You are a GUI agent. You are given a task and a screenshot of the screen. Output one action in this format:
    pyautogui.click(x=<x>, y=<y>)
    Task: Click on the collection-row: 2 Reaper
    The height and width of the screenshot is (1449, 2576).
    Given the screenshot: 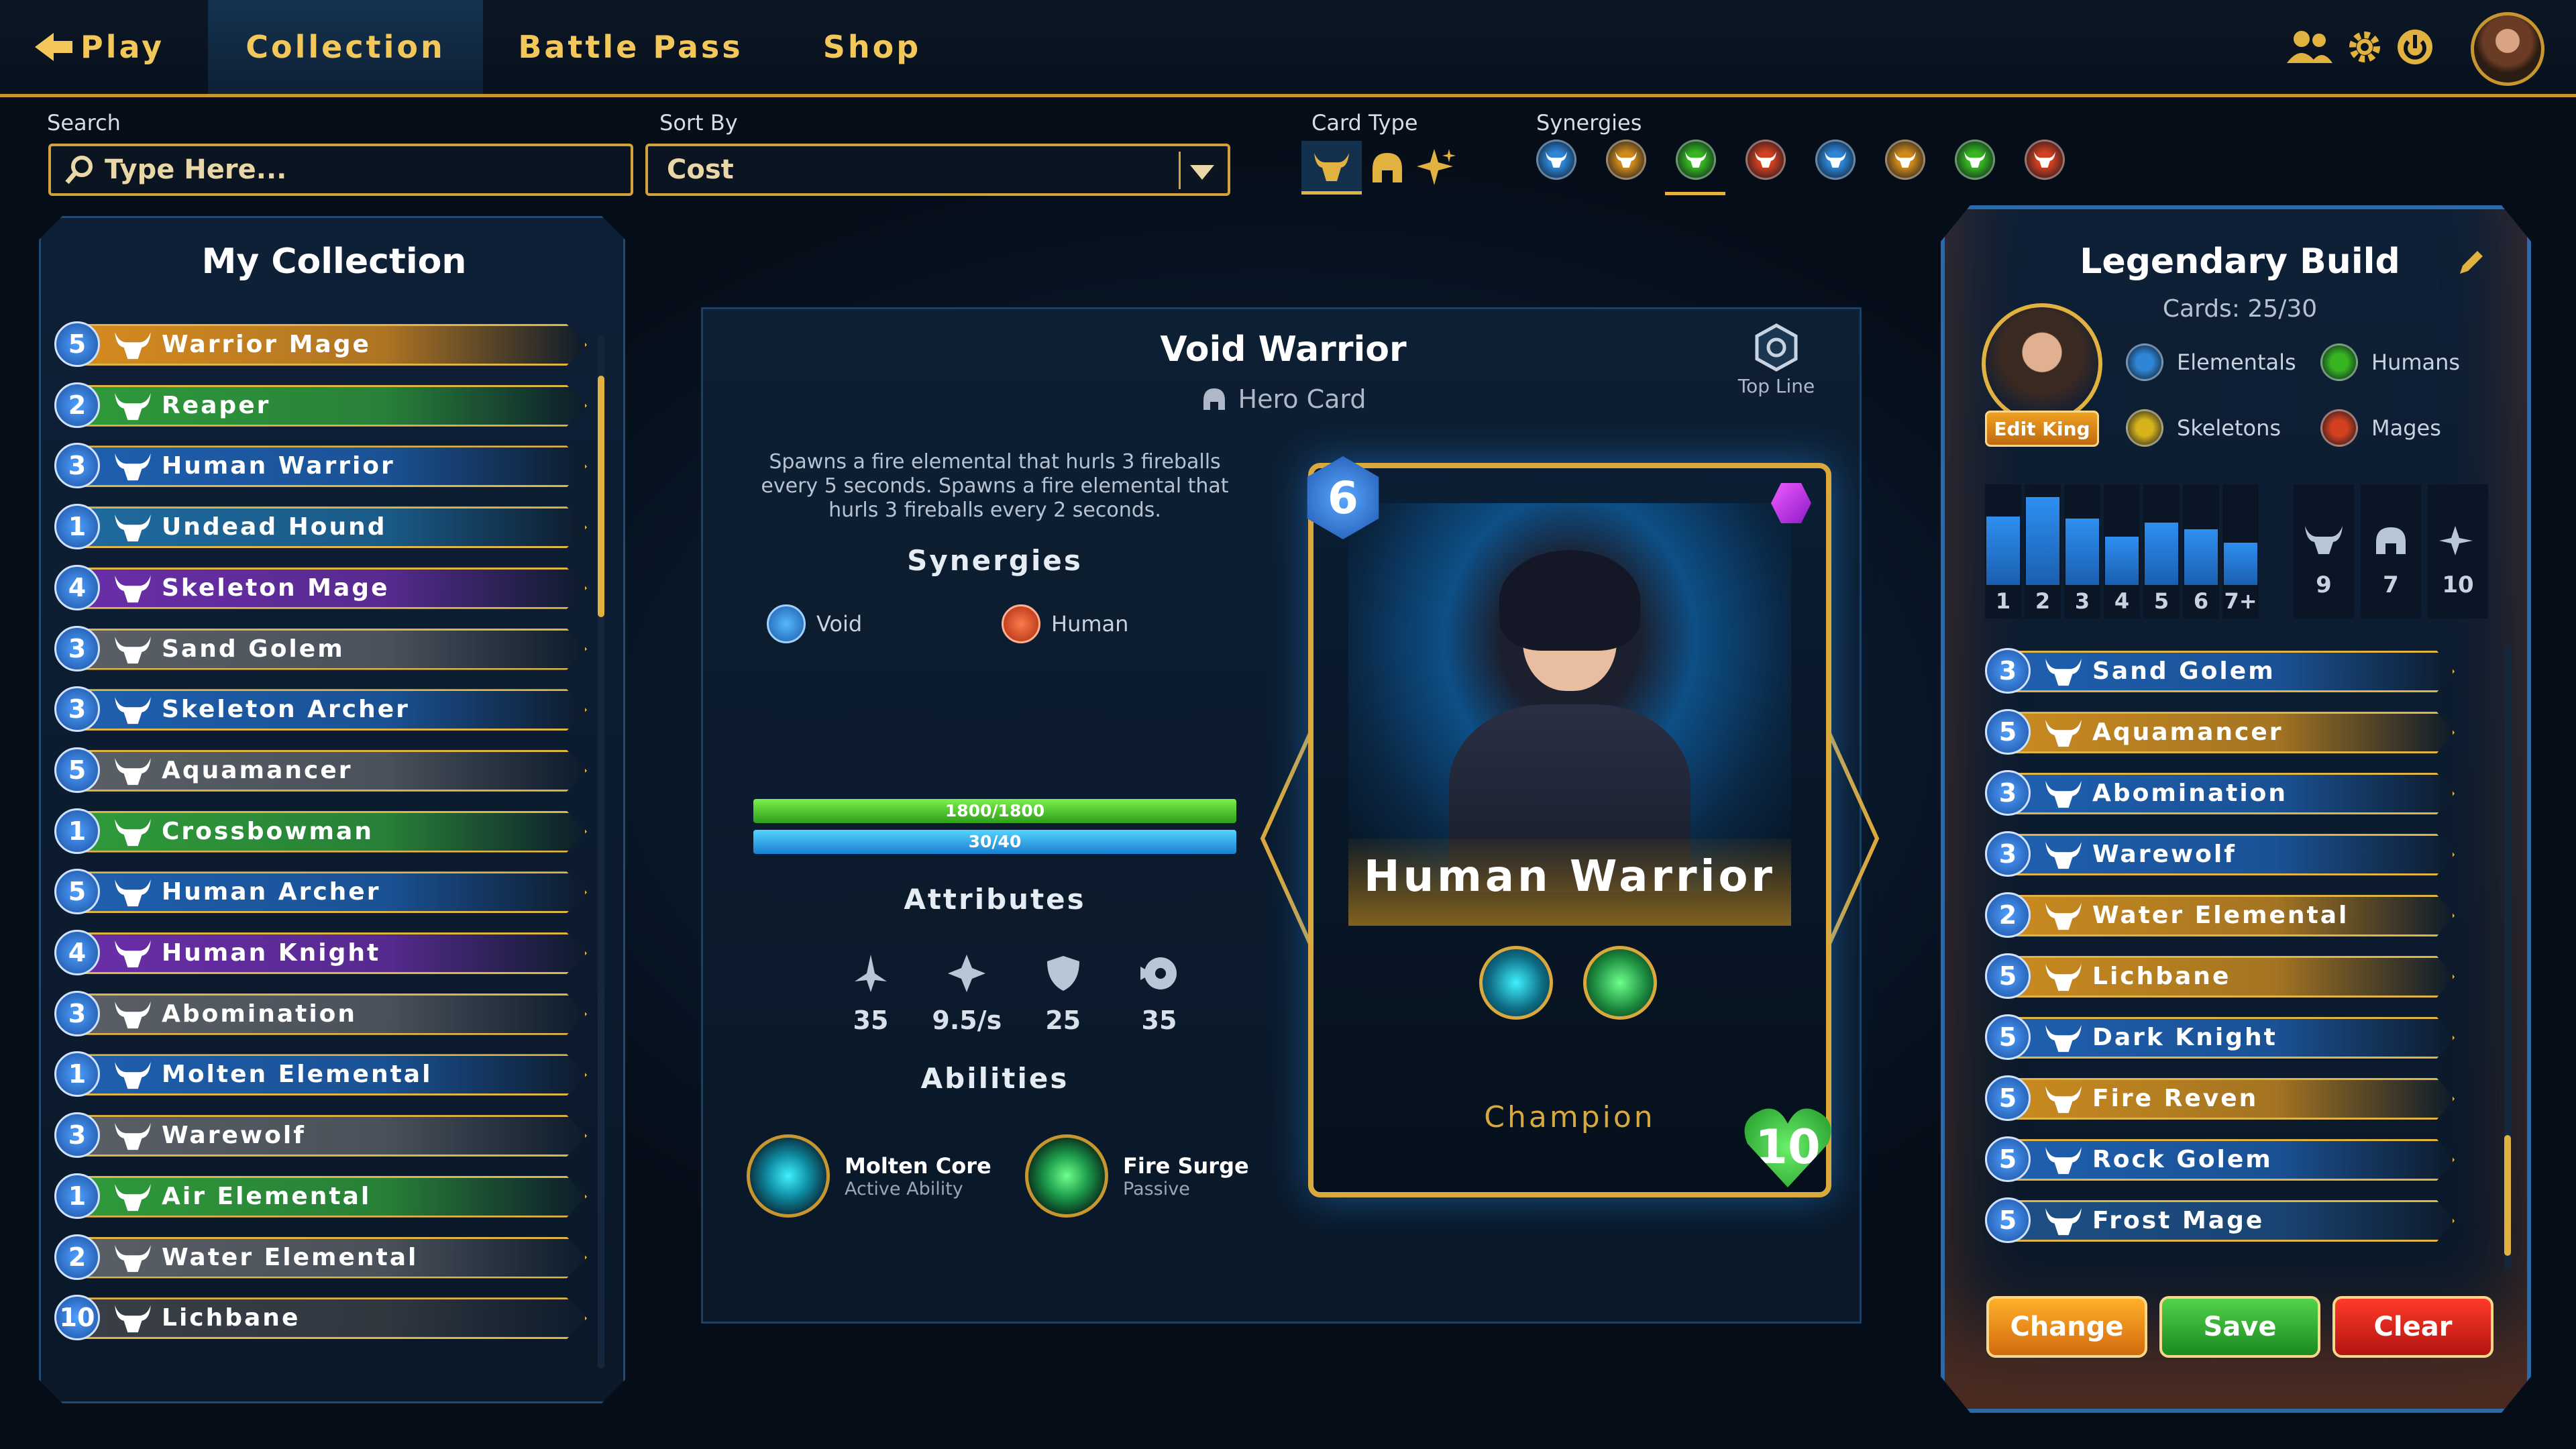 What is the action you would take?
    pyautogui.click(x=334, y=405)
    